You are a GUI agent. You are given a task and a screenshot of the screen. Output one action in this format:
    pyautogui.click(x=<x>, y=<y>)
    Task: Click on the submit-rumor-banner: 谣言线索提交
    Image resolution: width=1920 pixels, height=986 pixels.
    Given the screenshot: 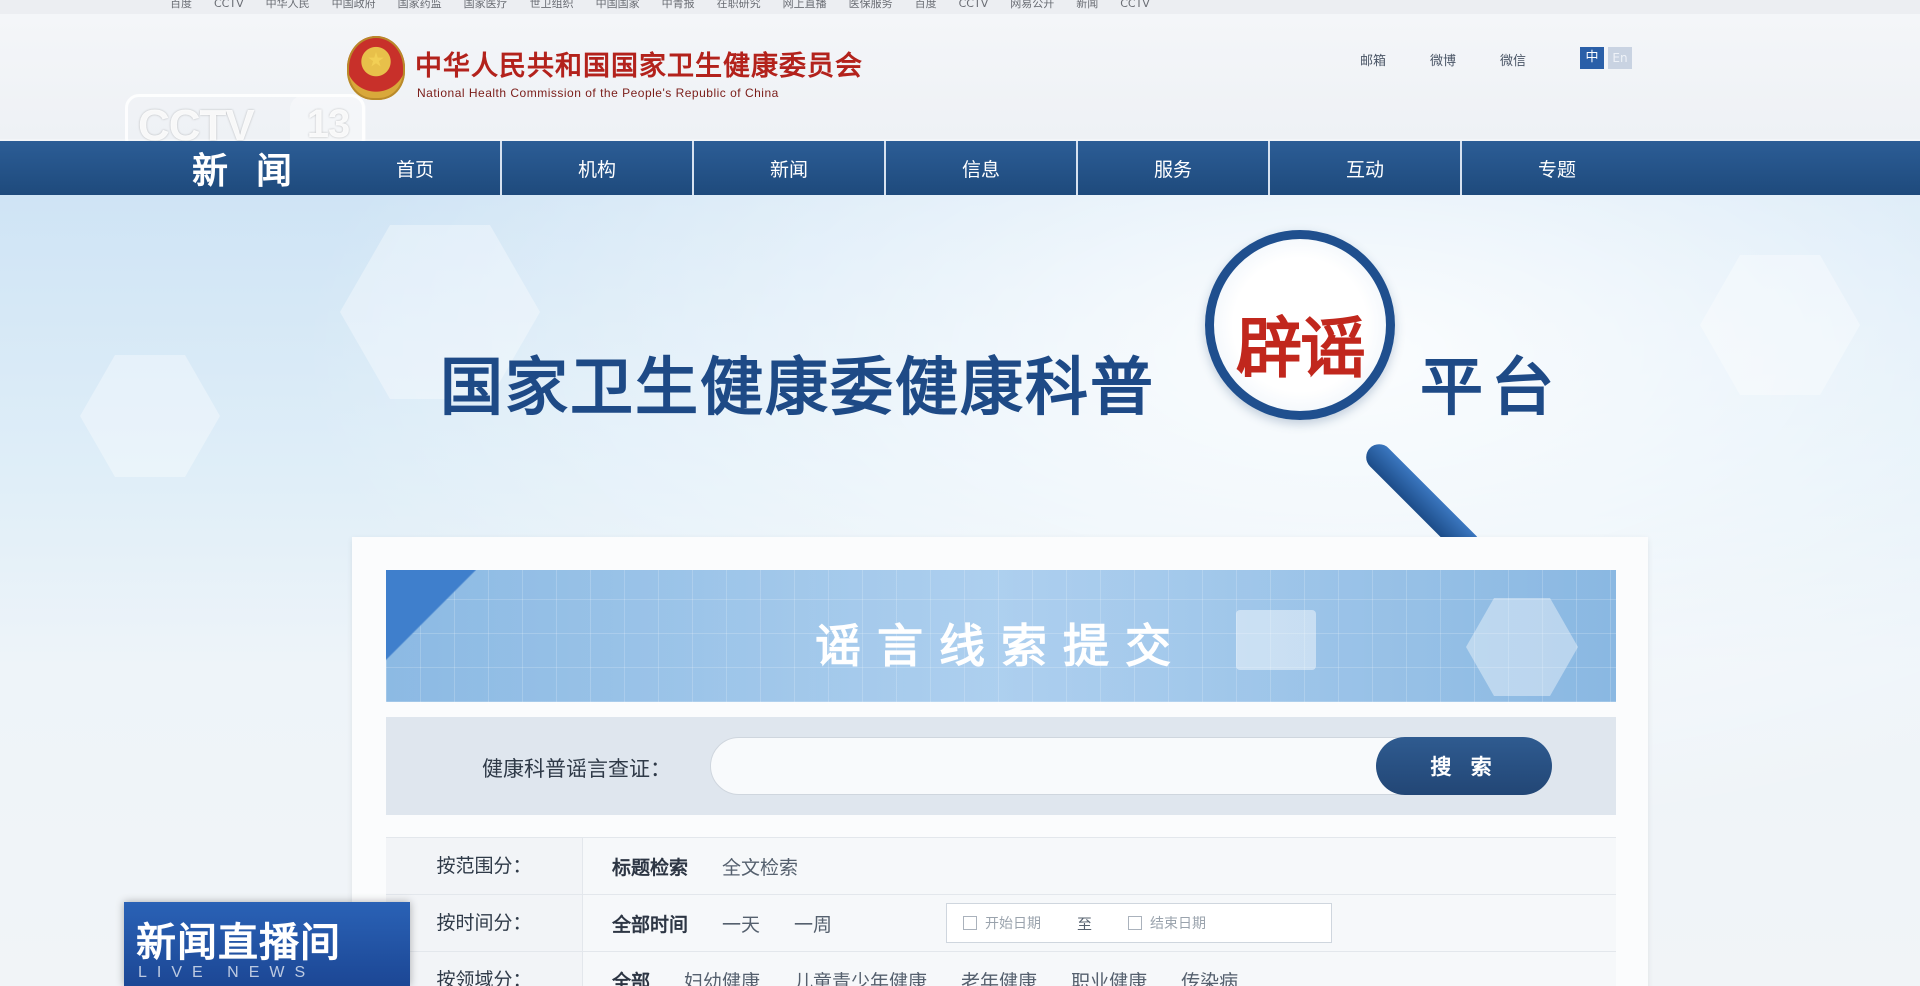 What is the action you would take?
    pyautogui.click(x=1001, y=636)
    